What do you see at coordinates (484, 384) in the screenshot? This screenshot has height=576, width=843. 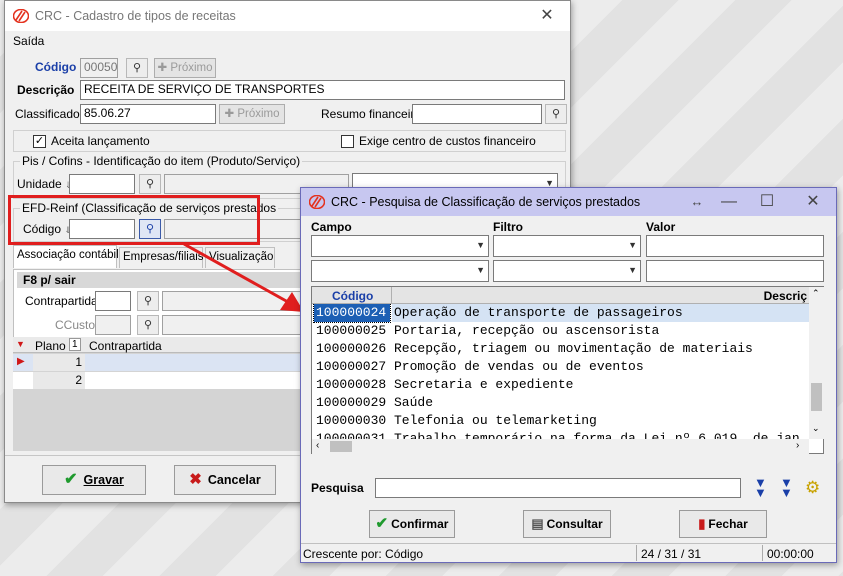 I see `row-descricao: Secretaria e expediente` at bounding box center [484, 384].